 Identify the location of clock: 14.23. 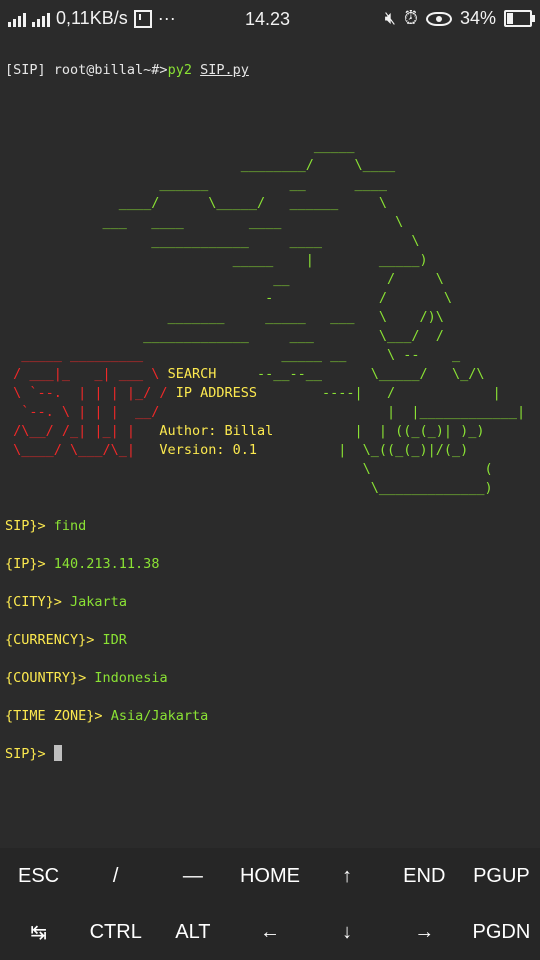
(268, 19).